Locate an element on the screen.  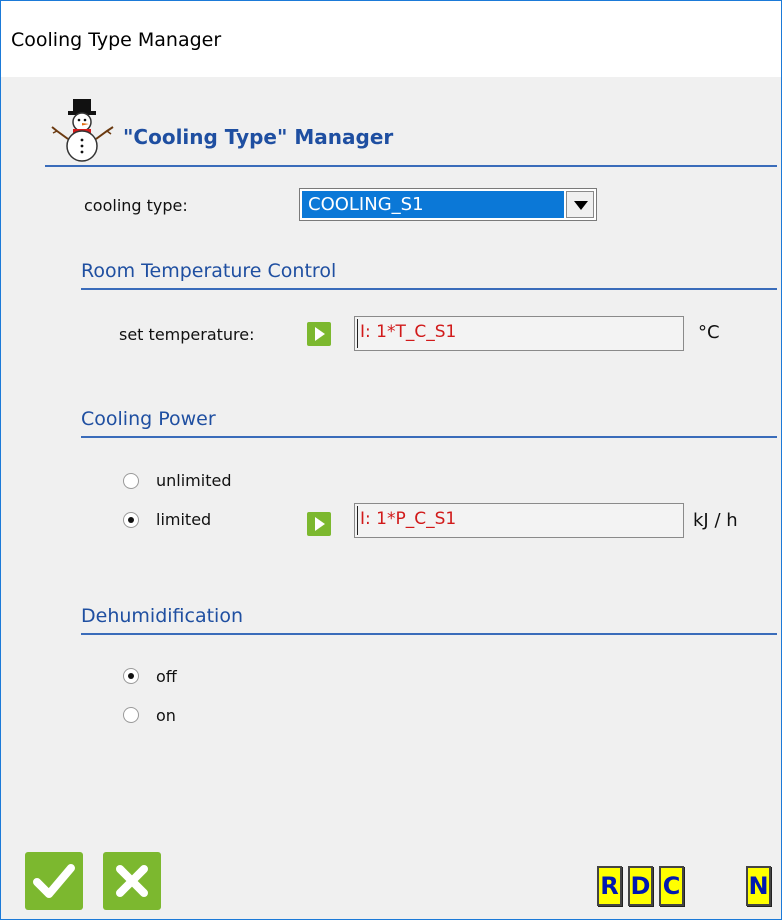
room-temperature-section-header: Room Temperature Control is located at coordinates (429, 269).